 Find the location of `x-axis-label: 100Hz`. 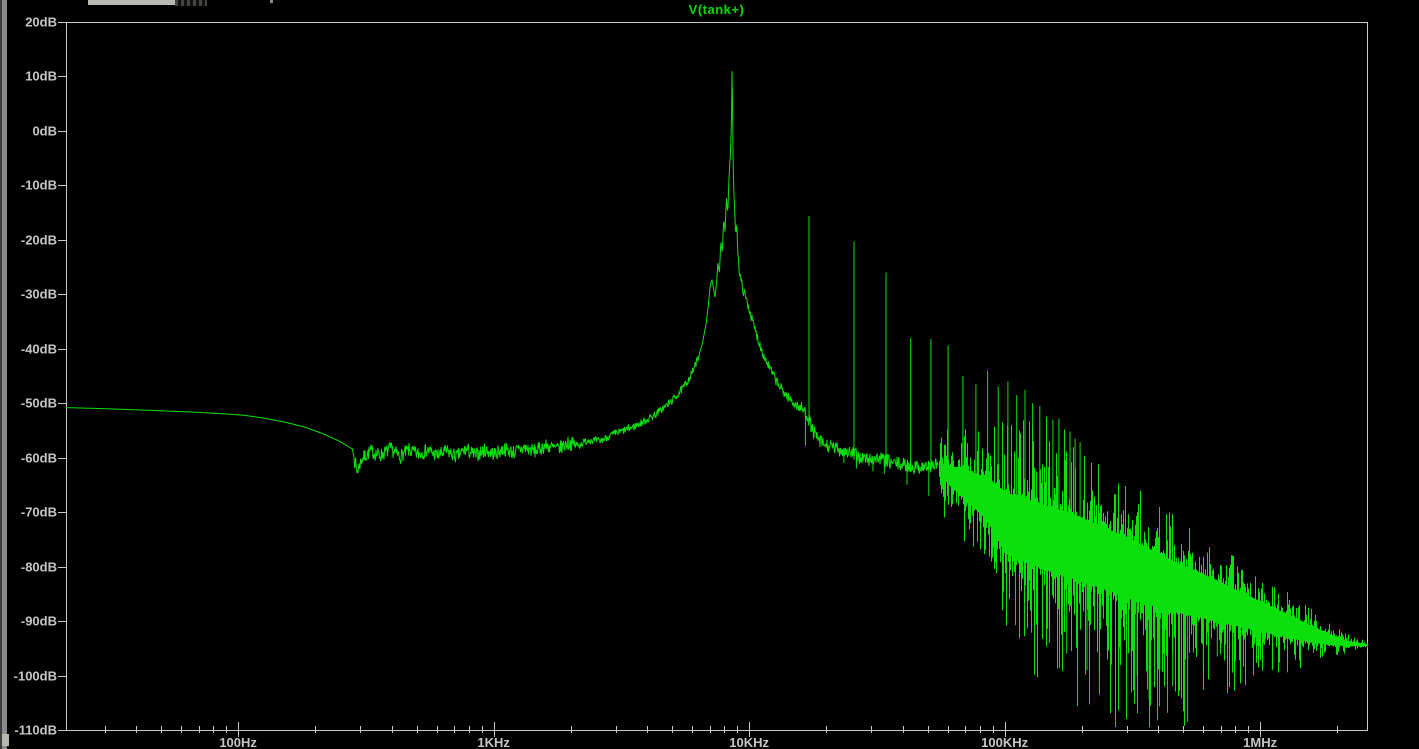

x-axis-label: 100Hz is located at coordinates (238, 742).